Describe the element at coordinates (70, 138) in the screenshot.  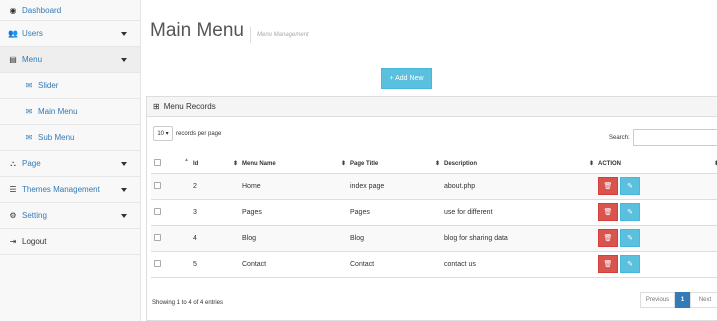
I see `sidebar-item-sub-menu: ✉ Sub Menu` at that location.